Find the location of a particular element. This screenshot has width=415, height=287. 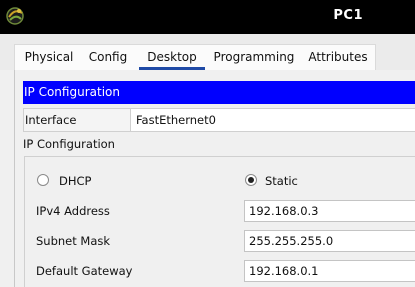

interface-label: Interface is located at coordinates (51, 120).